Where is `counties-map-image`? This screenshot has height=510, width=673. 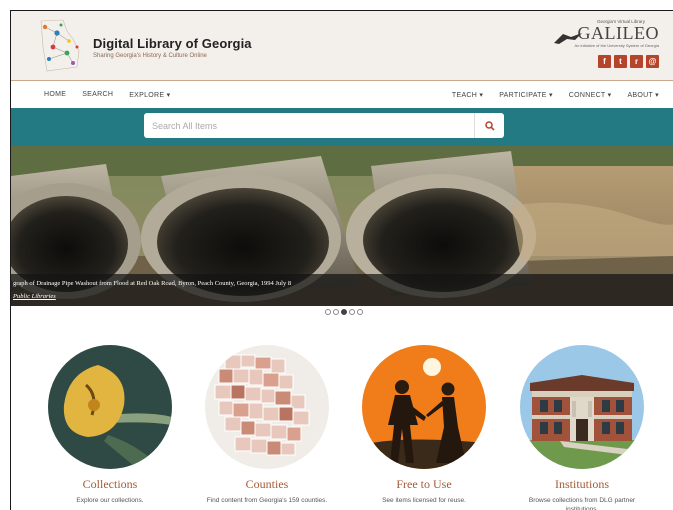 counties-map-image is located at coordinates (267, 407).